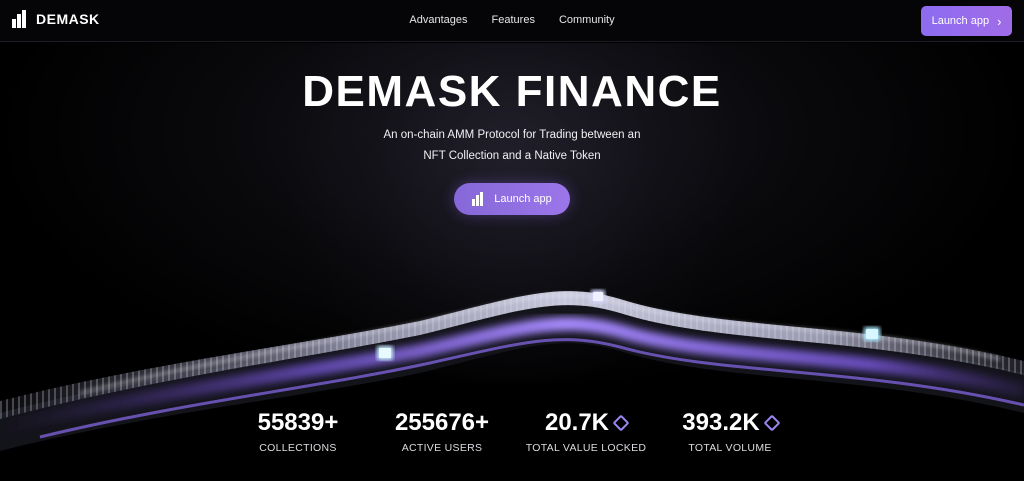 The image size is (1024, 481). What do you see at coordinates (512, 156) in the screenshot?
I see `hero-subtitle-line-2: NFT Collection and a Native Token` at bounding box center [512, 156].